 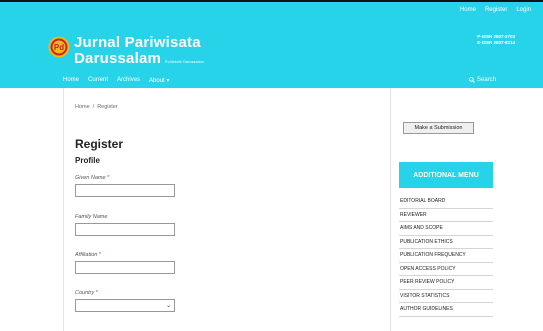 What do you see at coordinates (271, 1) in the screenshot?
I see `window-border` at bounding box center [271, 1].